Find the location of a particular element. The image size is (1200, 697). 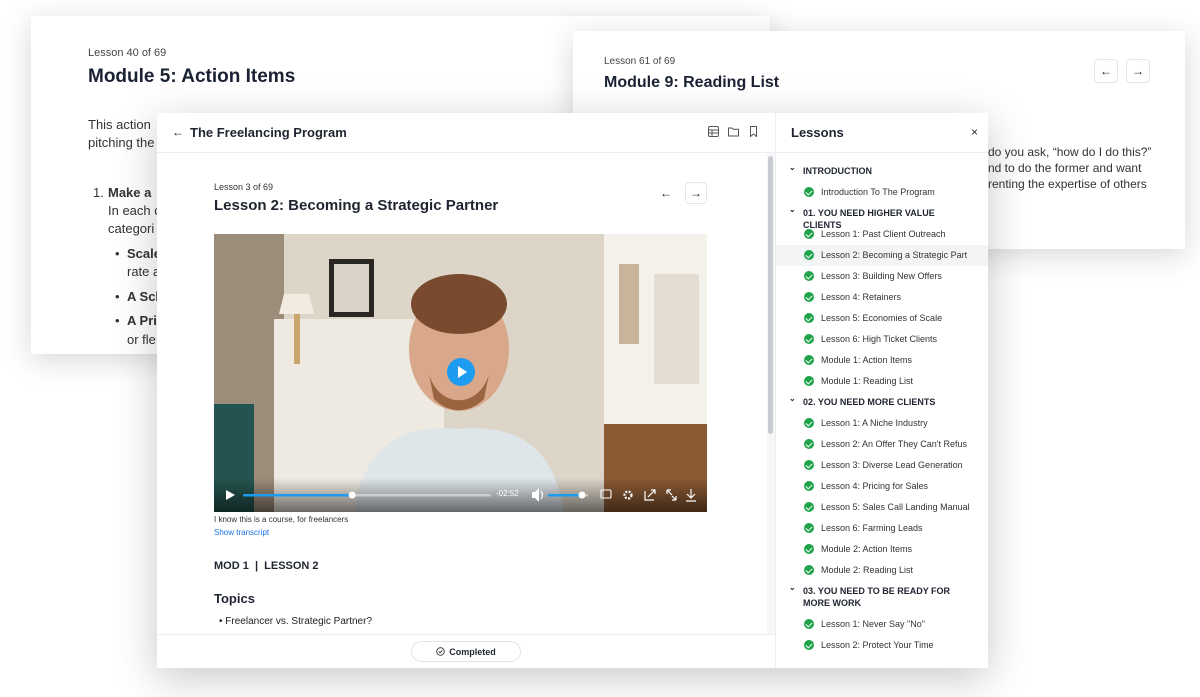

captions-icon is located at coordinates (606, 494).